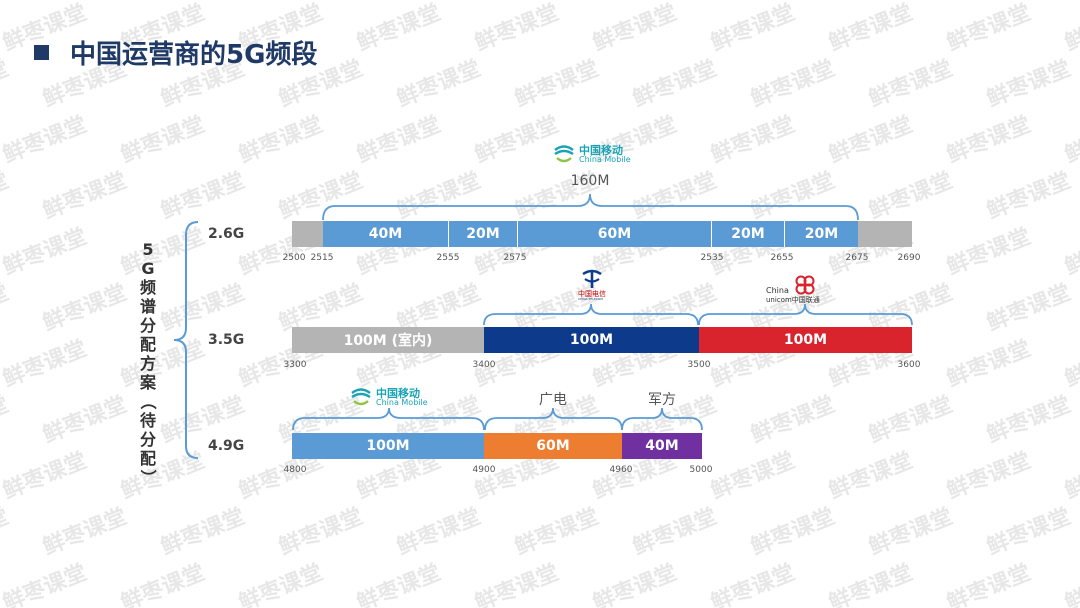  Describe the element at coordinates (909, 258) in the screenshot. I see `tick-2690: 2690` at that location.